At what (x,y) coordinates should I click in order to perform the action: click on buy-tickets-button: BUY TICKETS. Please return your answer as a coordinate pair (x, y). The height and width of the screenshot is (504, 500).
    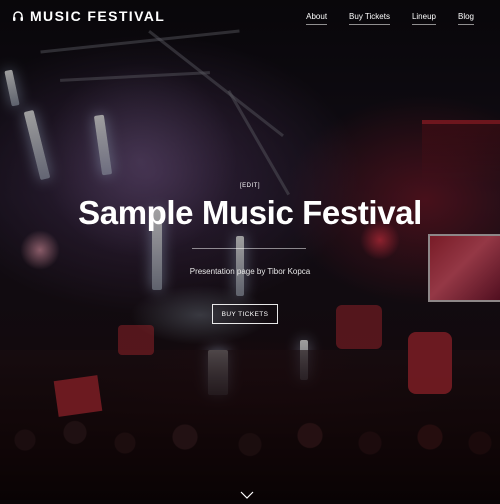
    Looking at the image, I should click on (245, 314).